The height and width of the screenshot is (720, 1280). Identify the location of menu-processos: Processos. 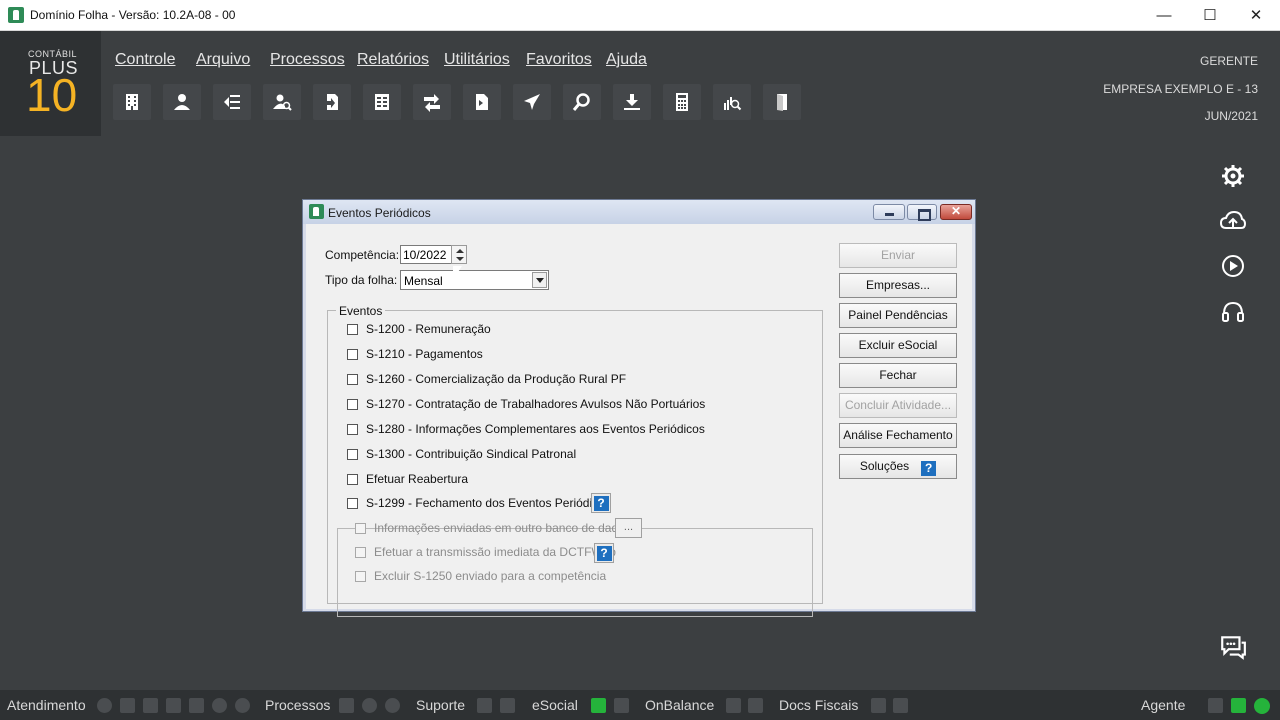
(307, 60).